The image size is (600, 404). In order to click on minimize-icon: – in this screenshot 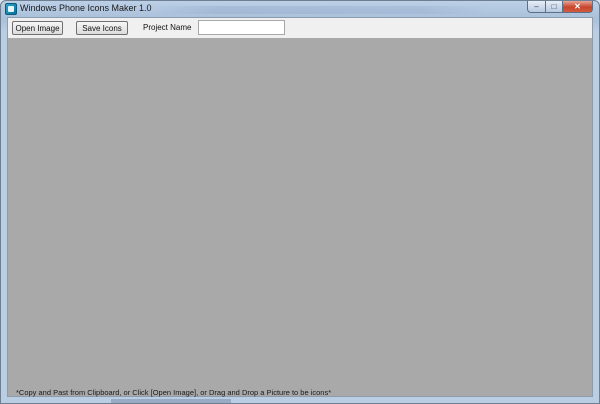, I will do `click(536, 6)`.